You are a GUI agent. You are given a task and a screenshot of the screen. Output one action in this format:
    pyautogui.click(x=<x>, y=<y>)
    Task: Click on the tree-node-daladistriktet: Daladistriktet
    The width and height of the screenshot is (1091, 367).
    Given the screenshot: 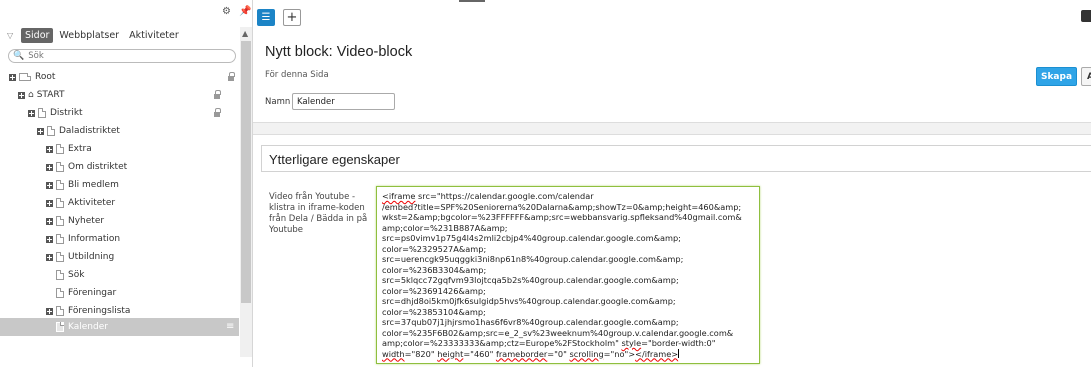 What is the action you would take?
    pyautogui.click(x=119, y=131)
    